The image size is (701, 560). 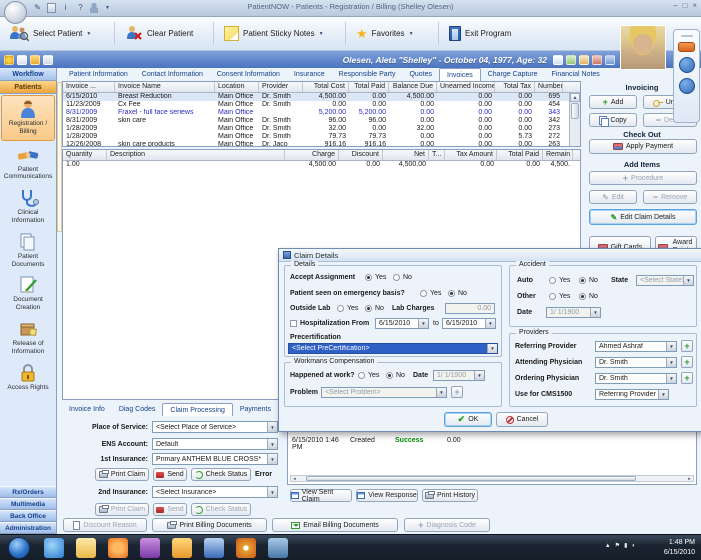 What do you see at coordinates (471, 155) in the screenshot?
I see `column-header: Tax Amount` at bounding box center [471, 155].